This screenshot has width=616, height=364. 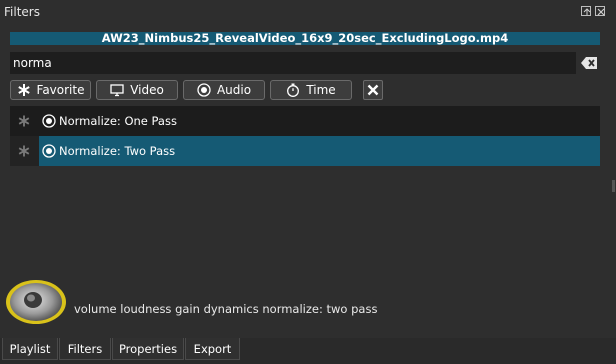 What do you see at coordinates (589, 63) in the screenshot?
I see `clear-search-icon` at bounding box center [589, 63].